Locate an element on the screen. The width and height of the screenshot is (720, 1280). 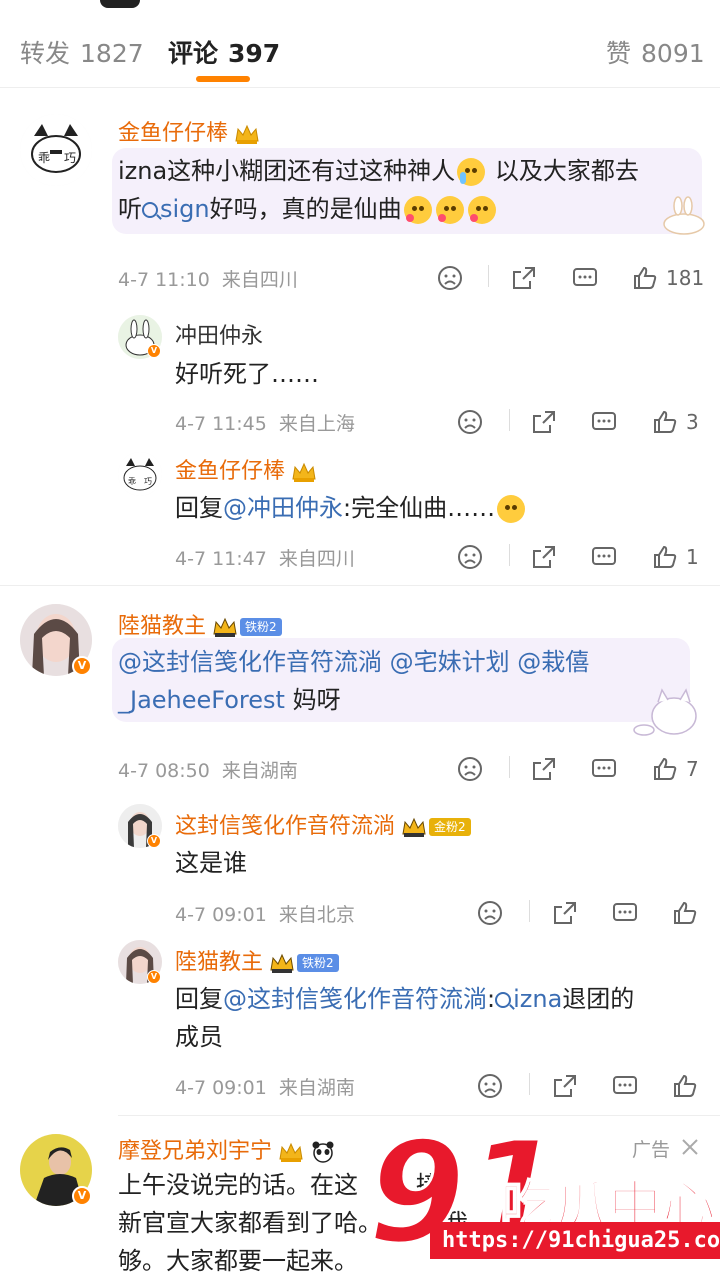
commenter-name: 摩登兄弟刘宇宁 is located at coordinates (227, 1149).